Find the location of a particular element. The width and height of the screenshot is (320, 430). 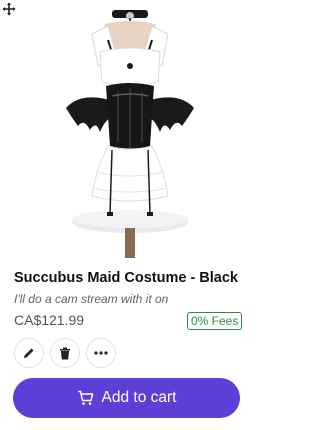

add-to-cart-label: Add to cart is located at coordinates (139, 397).